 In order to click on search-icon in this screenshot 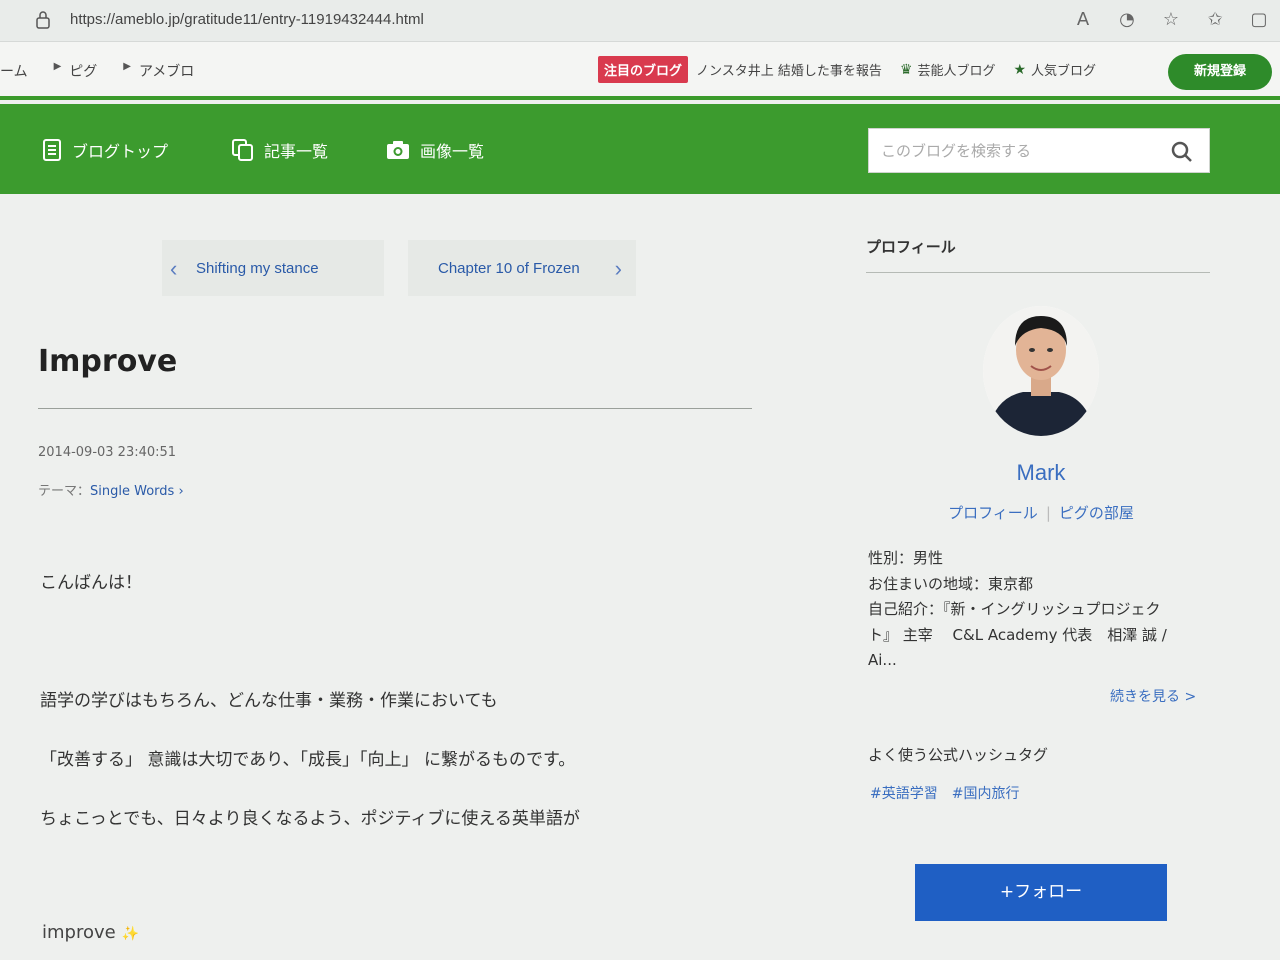, I will do `click(1182, 152)`.